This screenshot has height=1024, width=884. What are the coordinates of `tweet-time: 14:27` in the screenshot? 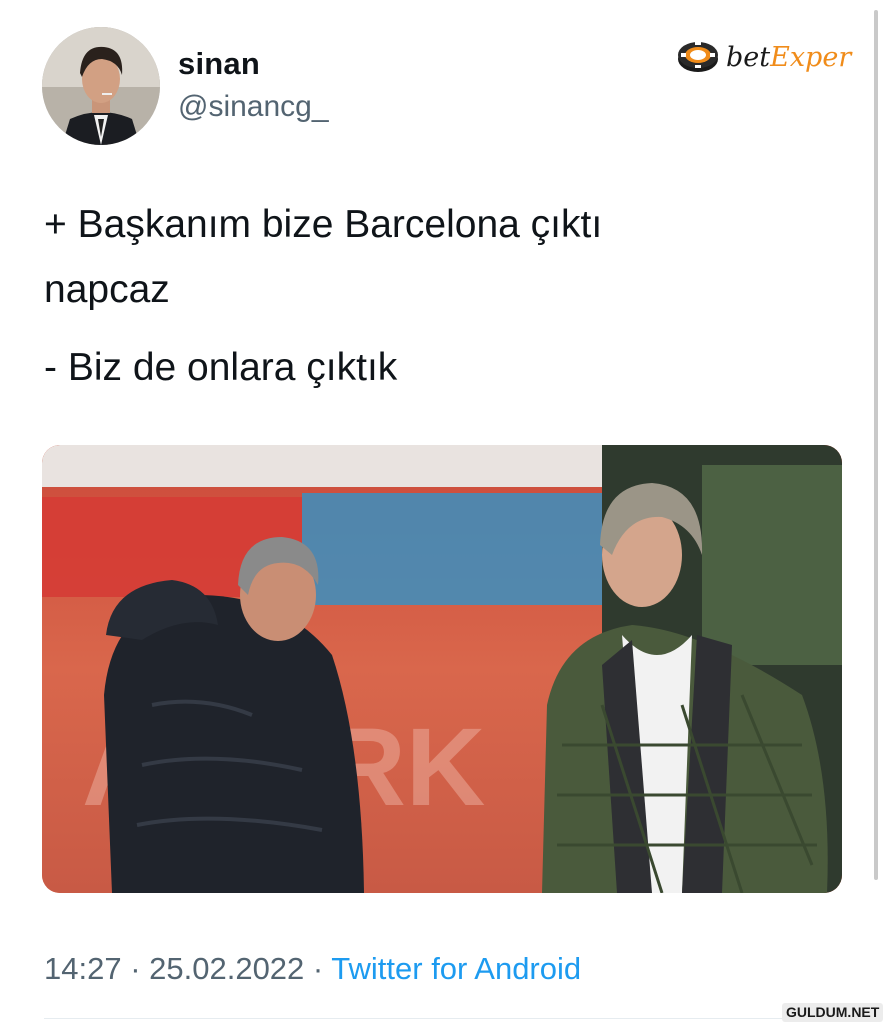 It's located at (83, 968).